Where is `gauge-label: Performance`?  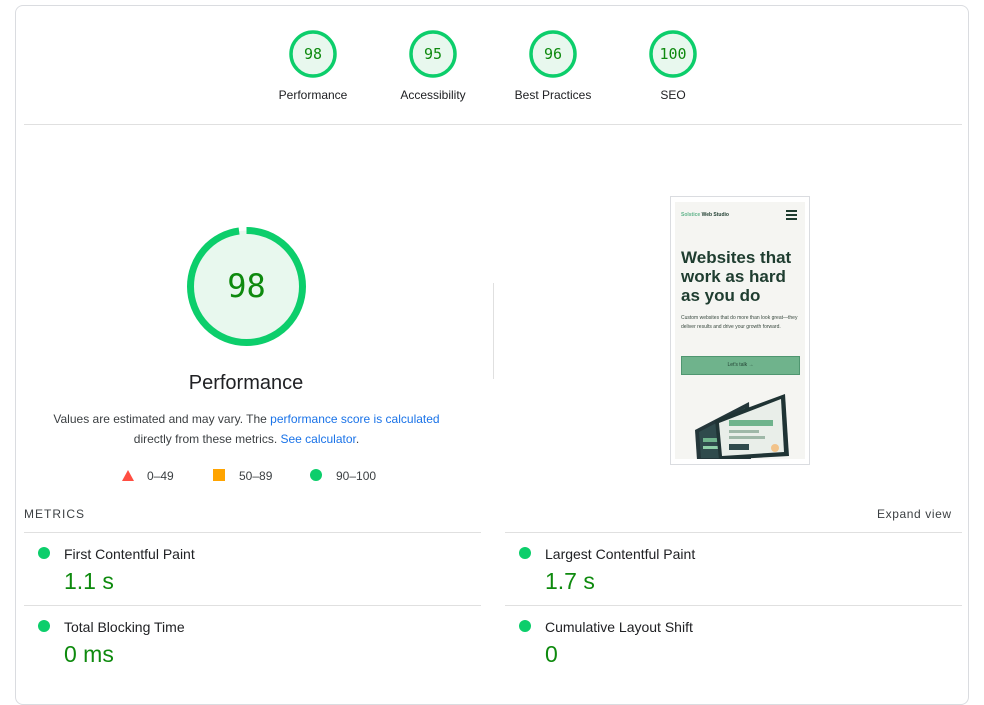
gauge-label: Performance is located at coordinates (313, 95).